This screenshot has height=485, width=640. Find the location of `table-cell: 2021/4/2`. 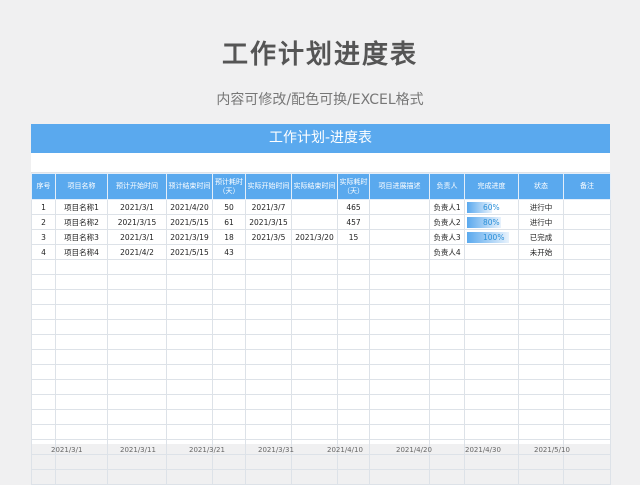

table-cell: 2021/4/2 is located at coordinates (137, 252).